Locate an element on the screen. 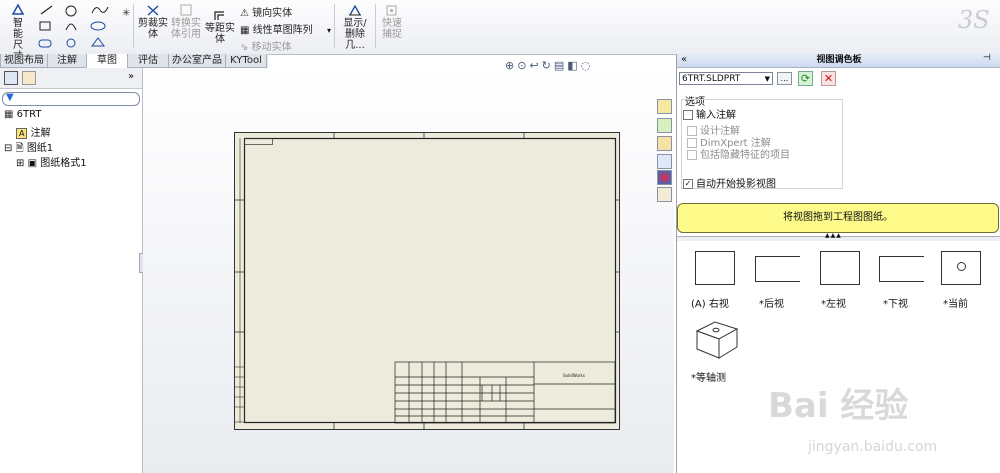 The width and height of the screenshot is (1000, 473). display-style-icon: ◧ is located at coordinates (573, 65).